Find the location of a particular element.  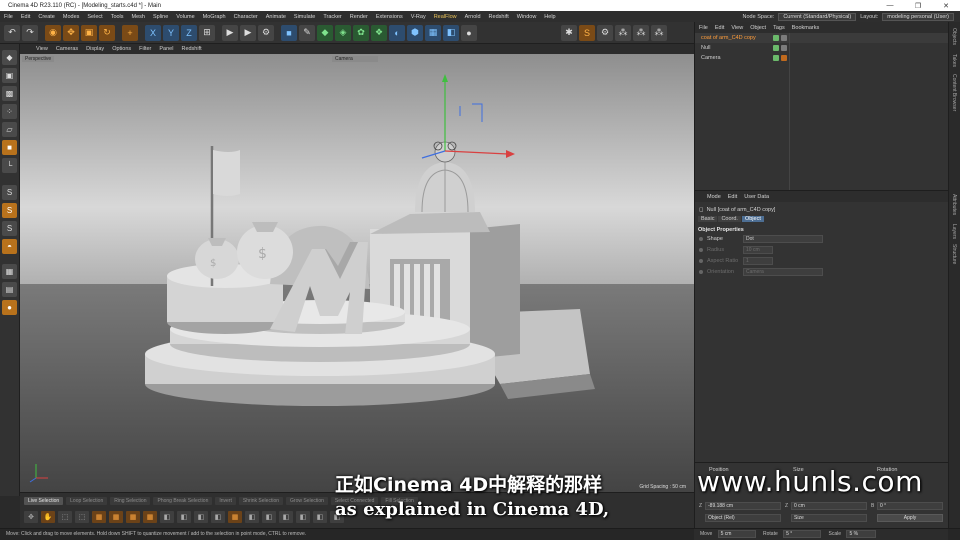

palette-icon-9: ◧ is located at coordinates (167, 517).